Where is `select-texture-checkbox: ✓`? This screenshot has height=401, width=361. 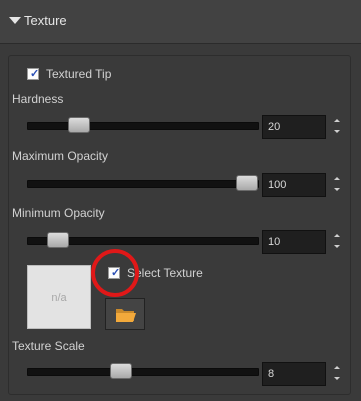
select-texture-checkbox: ✓ is located at coordinates (114, 273).